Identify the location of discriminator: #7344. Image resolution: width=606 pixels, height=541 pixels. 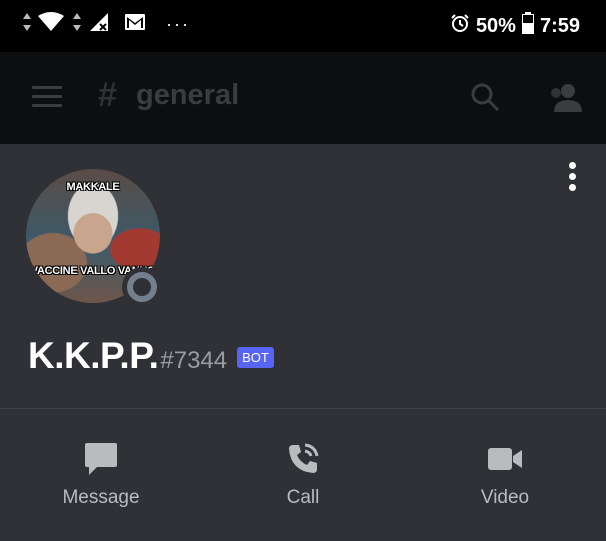
(194, 360).